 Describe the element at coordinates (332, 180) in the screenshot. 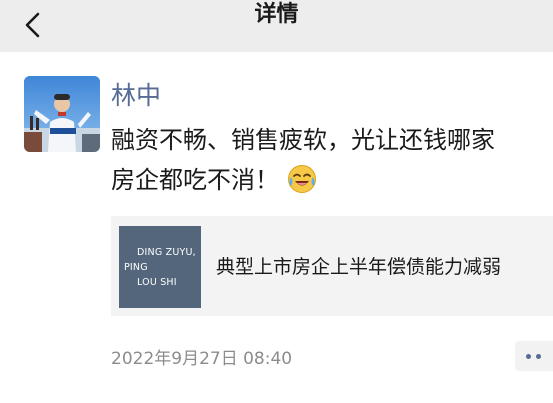

I see `post-text-line-2: 房企都吃不消！` at that location.